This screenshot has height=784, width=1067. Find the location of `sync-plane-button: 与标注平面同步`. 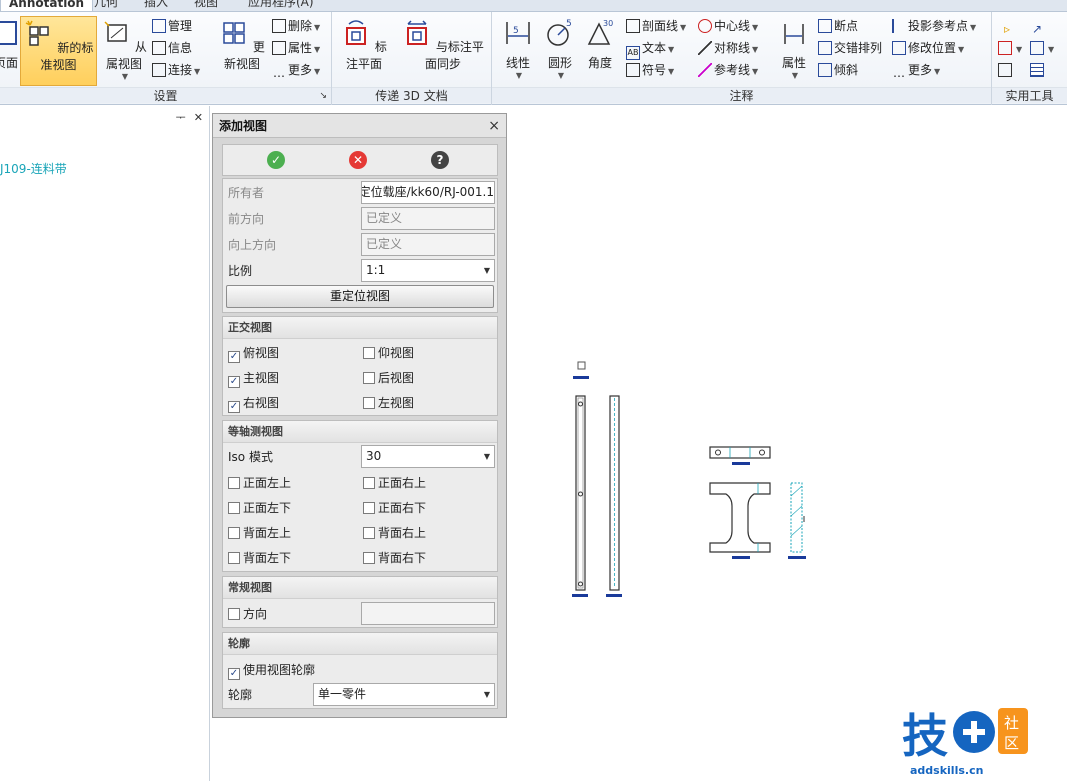

sync-plane-button: 与标注平面同步 is located at coordinates (443, 51).